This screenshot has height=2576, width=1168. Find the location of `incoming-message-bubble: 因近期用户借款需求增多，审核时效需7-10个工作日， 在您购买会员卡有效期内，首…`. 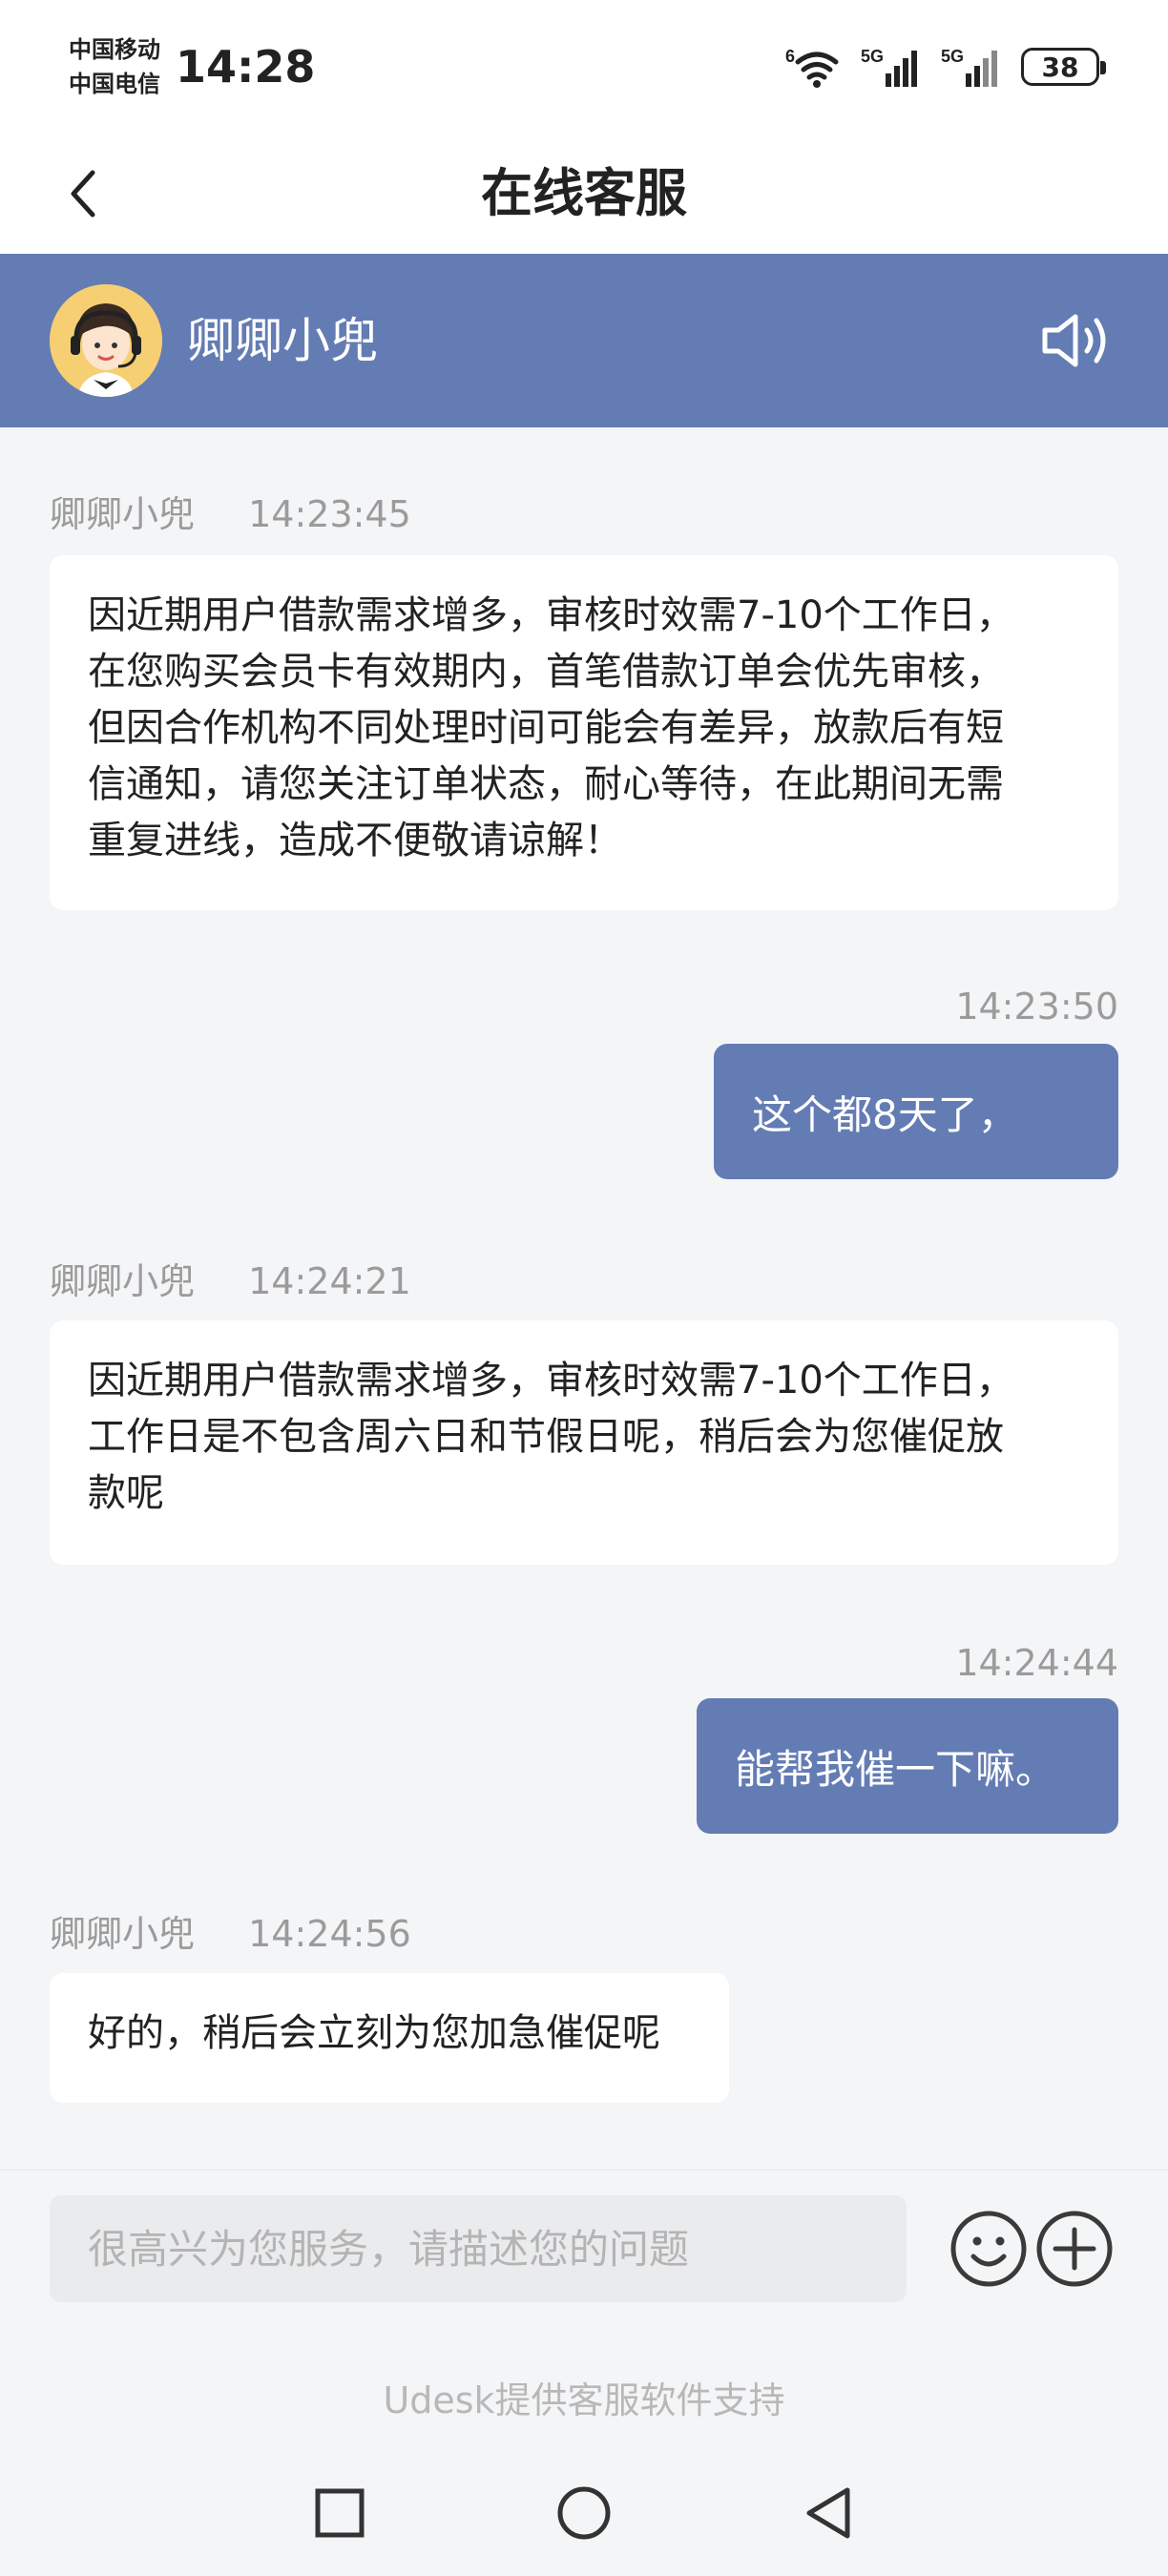

incoming-message-bubble: 因近期用户借款需求增多，审核时效需7-10个工作日， 在您购买会员卡有效期内，首… is located at coordinates (584, 732).